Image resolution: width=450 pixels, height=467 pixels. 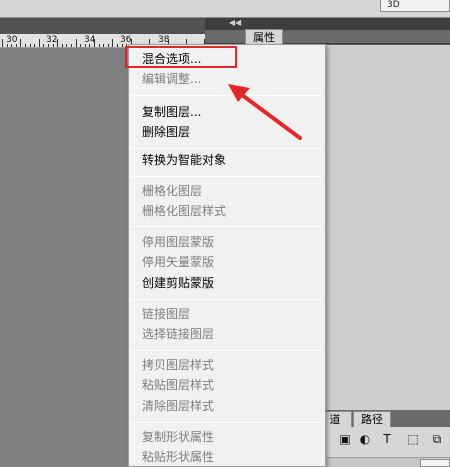 What do you see at coordinates (387, 439) in the screenshot?
I see `type-filter-icon: T` at bounding box center [387, 439].